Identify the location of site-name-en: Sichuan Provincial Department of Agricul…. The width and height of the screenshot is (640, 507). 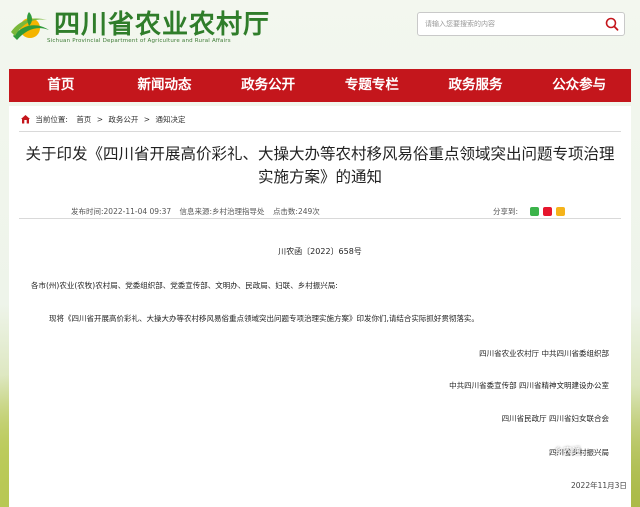
(139, 41).